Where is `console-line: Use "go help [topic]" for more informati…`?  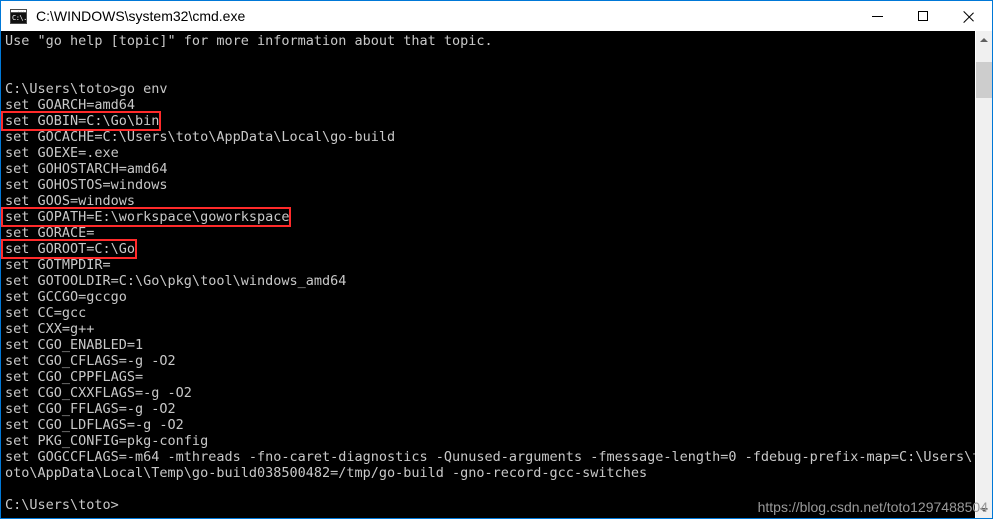 console-line: Use "go help [topic]" for more informati… is located at coordinates (249, 41).